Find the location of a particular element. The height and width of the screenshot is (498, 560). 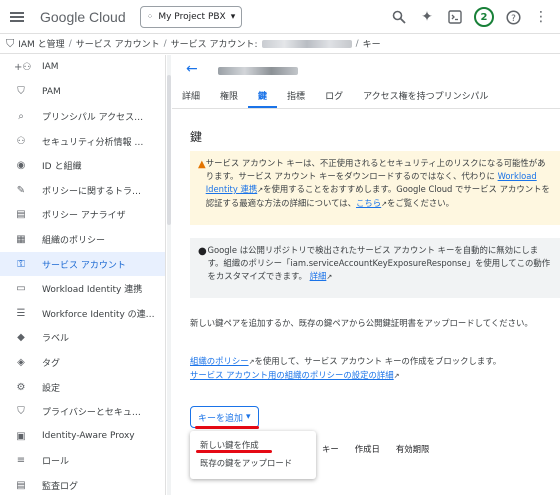

sidebar-item: ◆ ラベル is located at coordinates (82, 338).